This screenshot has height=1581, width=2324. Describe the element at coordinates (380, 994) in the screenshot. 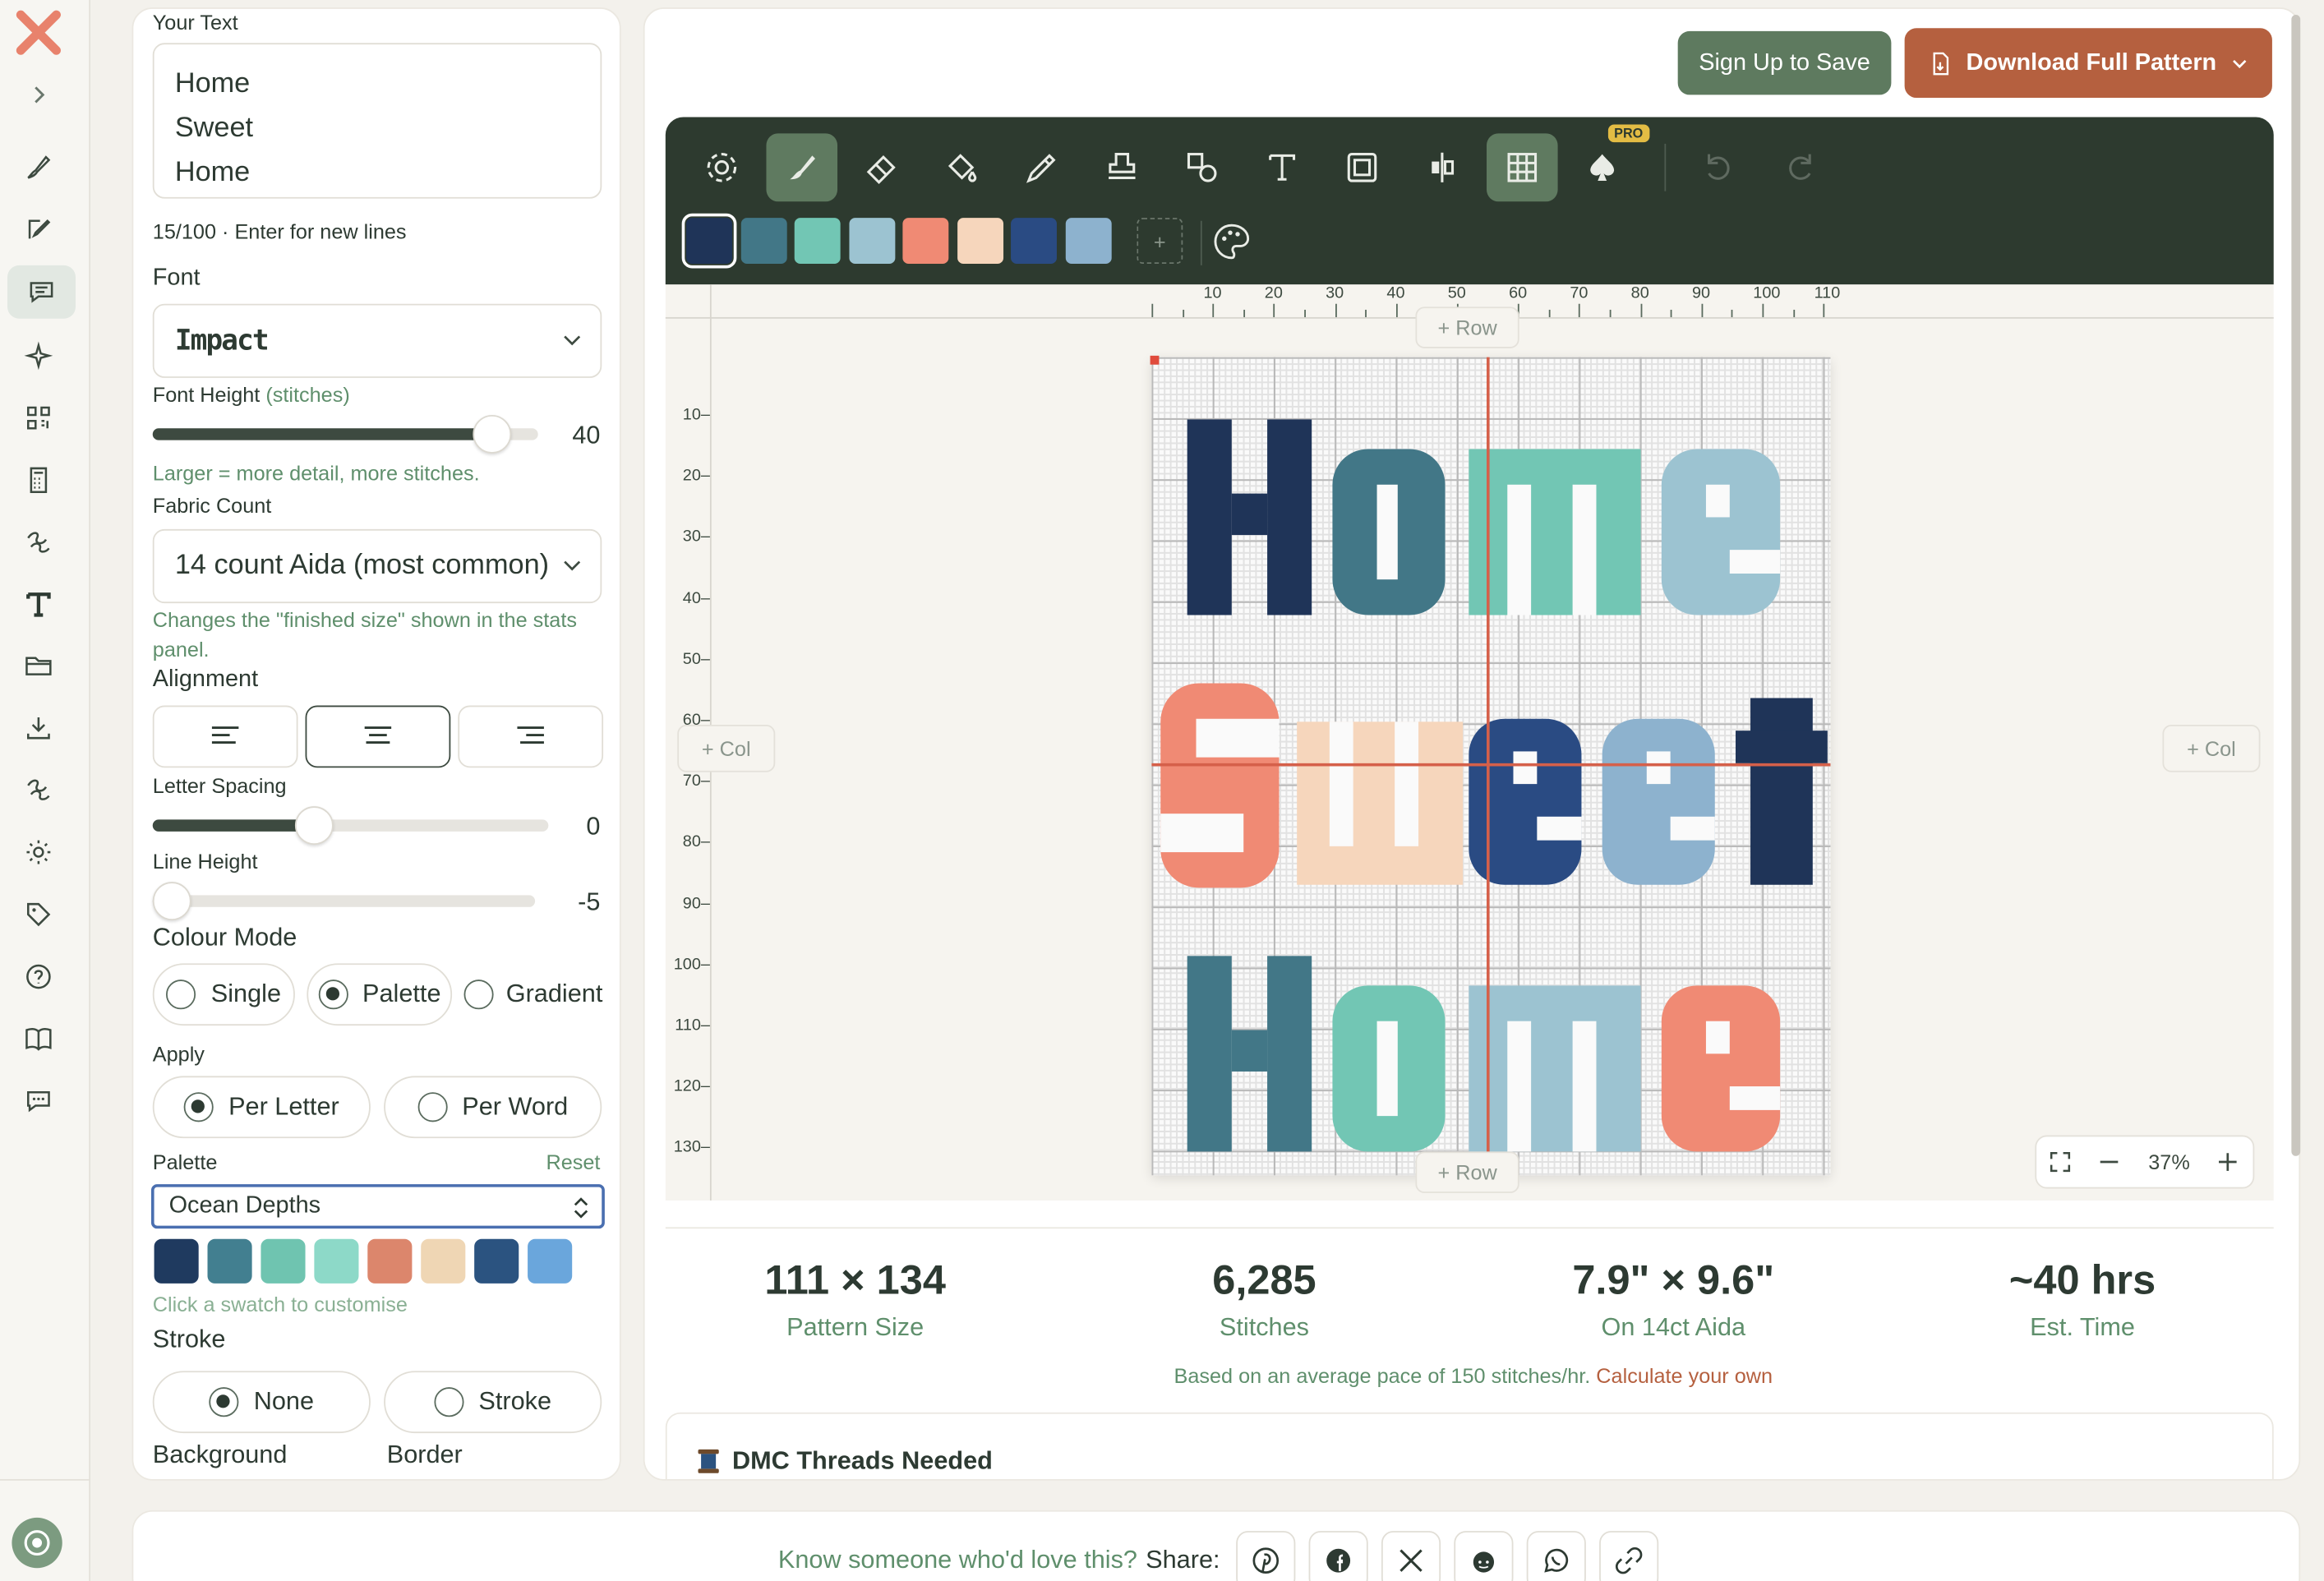

I see `colour-mode-palette: Palette` at that location.